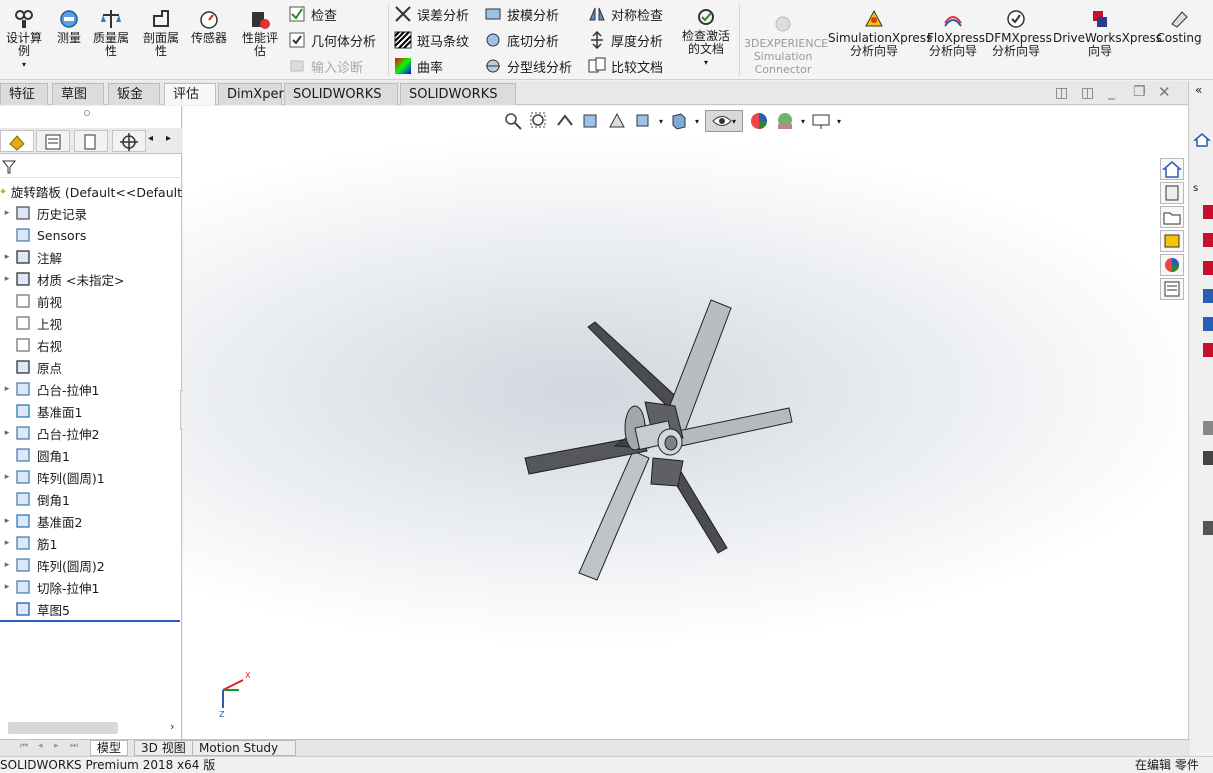 This screenshot has height=773, width=1213. Describe the element at coordinates (168, 138) in the screenshot. I see `chevron-right-icon: ▸` at that location.